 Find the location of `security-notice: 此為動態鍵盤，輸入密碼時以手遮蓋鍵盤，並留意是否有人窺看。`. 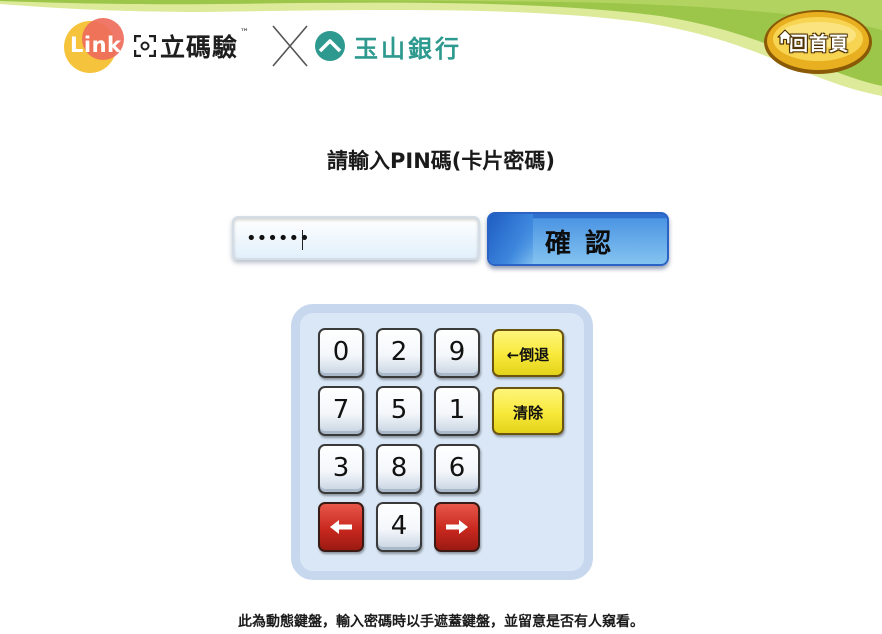

security-notice: 此為動態鍵盤，輸入密碼時以手遮蓋鍵盤，並留意是否有人窺看。 is located at coordinates (441, 622).